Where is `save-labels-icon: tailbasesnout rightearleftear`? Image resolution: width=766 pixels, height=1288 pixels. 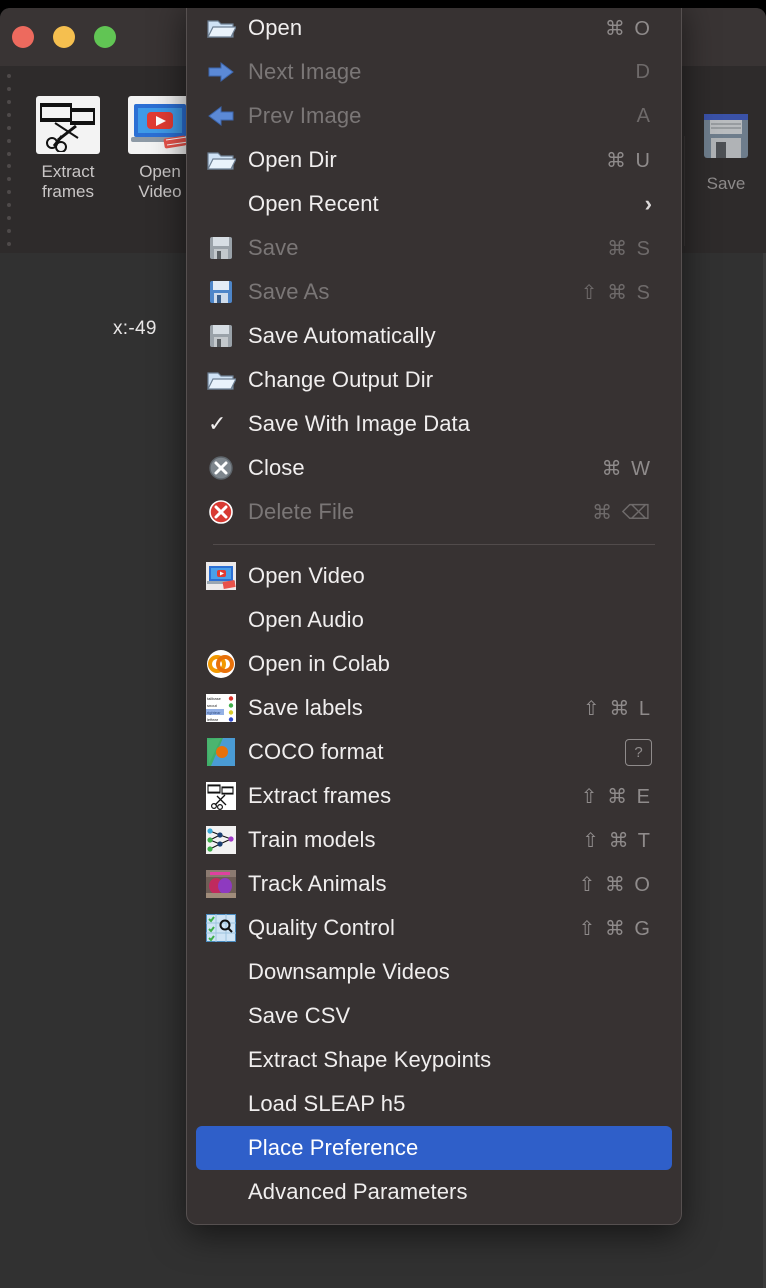
save-labels-icon: tailbasesnout rightearleftear is located at coordinates (221, 708).